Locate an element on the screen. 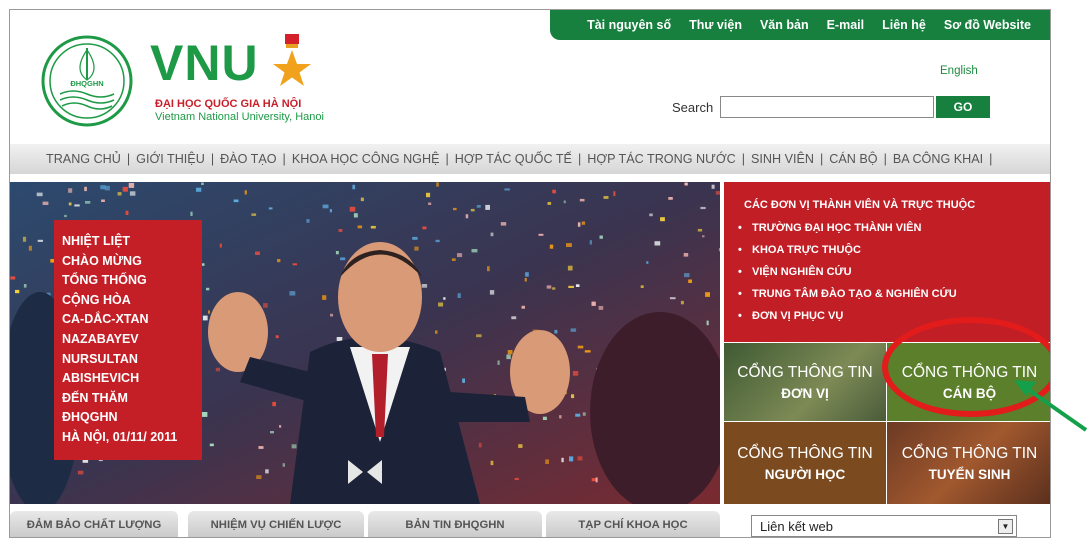  menu-training: ĐÀO TẠO is located at coordinates (248, 159).